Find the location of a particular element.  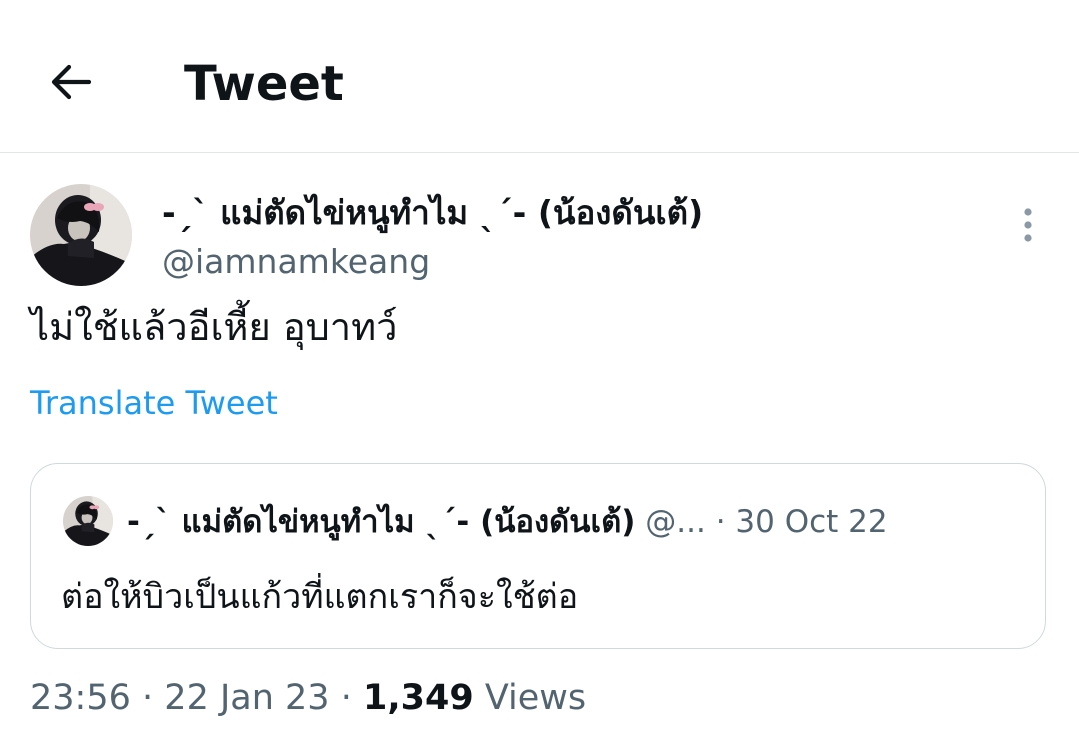

tweet-text: ไม่ใช้แล้วอีเหี้ย อุบาทว์ is located at coordinates (214, 327).